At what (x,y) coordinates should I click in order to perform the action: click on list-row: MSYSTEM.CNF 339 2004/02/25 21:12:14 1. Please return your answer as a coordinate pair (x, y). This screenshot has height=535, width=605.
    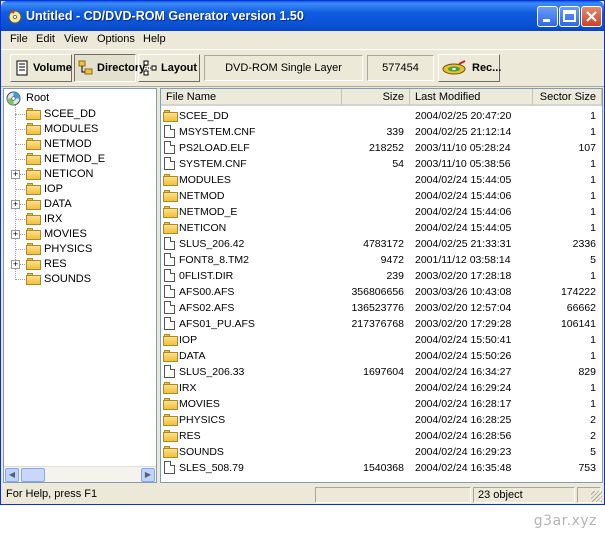
    Looking at the image, I should click on (381, 132).